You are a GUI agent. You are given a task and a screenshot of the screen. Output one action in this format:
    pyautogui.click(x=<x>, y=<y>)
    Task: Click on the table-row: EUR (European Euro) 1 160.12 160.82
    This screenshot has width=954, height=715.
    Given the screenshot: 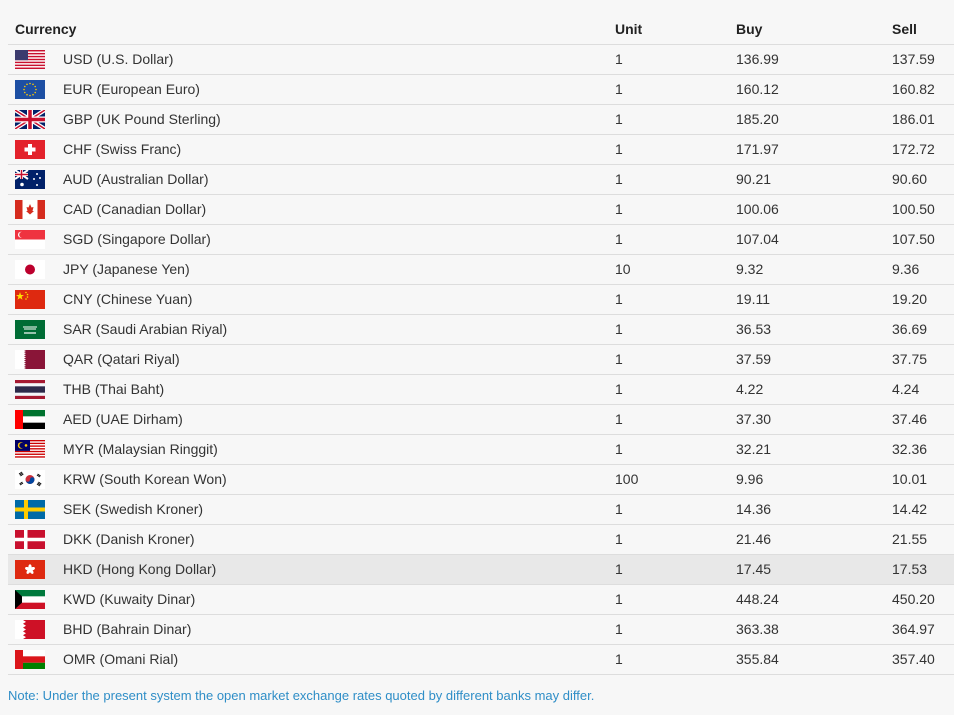 What is the action you would take?
    pyautogui.click(x=481, y=90)
    